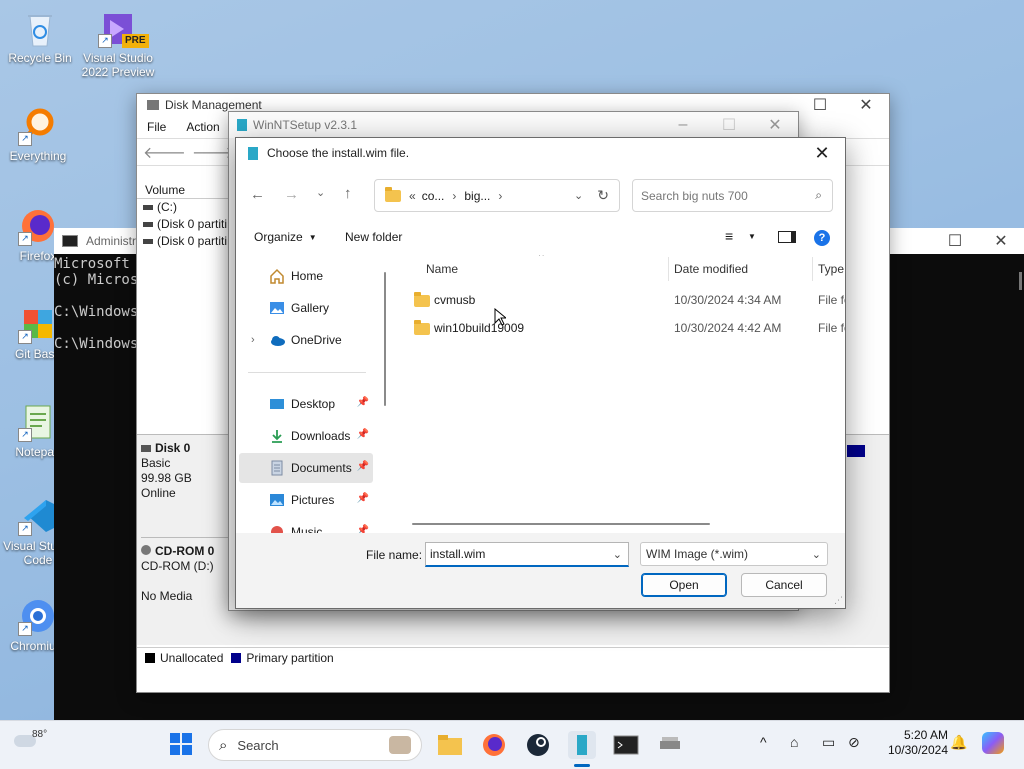 The width and height of the screenshot is (1024, 769). What do you see at coordinates (513, 125) in the screenshot?
I see `winntsetup-titlebar: WinNTSetup v2.3.1 – ☐ ✕` at bounding box center [513, 125].